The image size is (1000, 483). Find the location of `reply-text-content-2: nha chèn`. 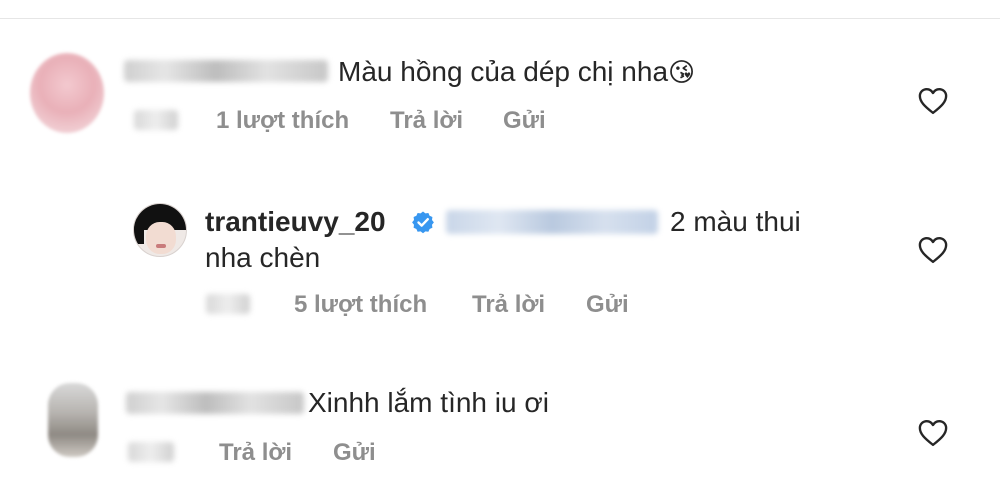

reply-text-content-2: nha chèn is located at coordinates (263, 257).